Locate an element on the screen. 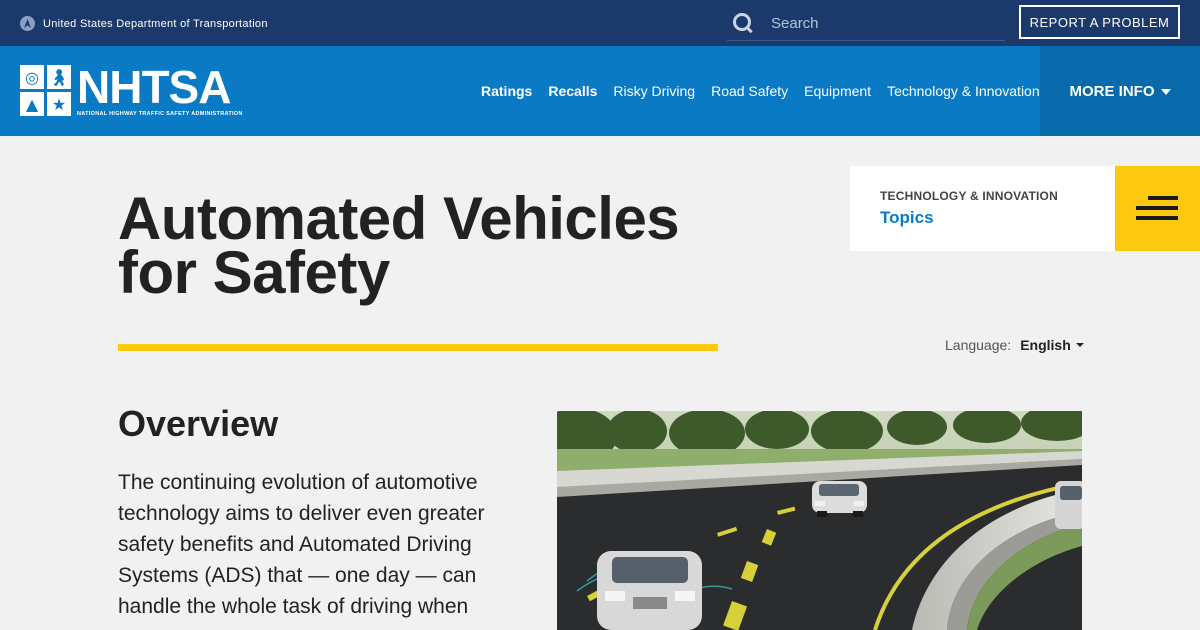 The image size is (1200, 630). more-info-button: MORE INFO is located at coordinates (1120, 91).